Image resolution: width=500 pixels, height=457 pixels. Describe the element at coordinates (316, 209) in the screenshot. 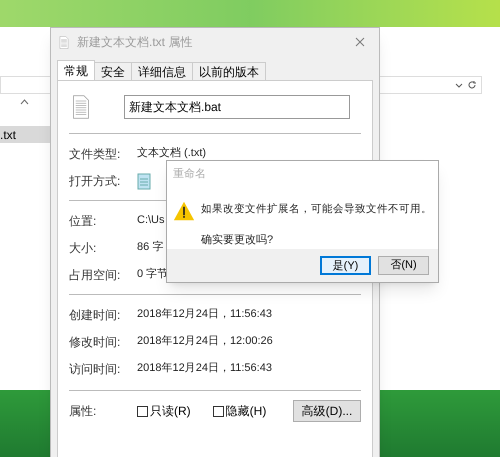

I see `warning-message: 如果改变文件扩展名，可能会导致文件不可用。` at that location.